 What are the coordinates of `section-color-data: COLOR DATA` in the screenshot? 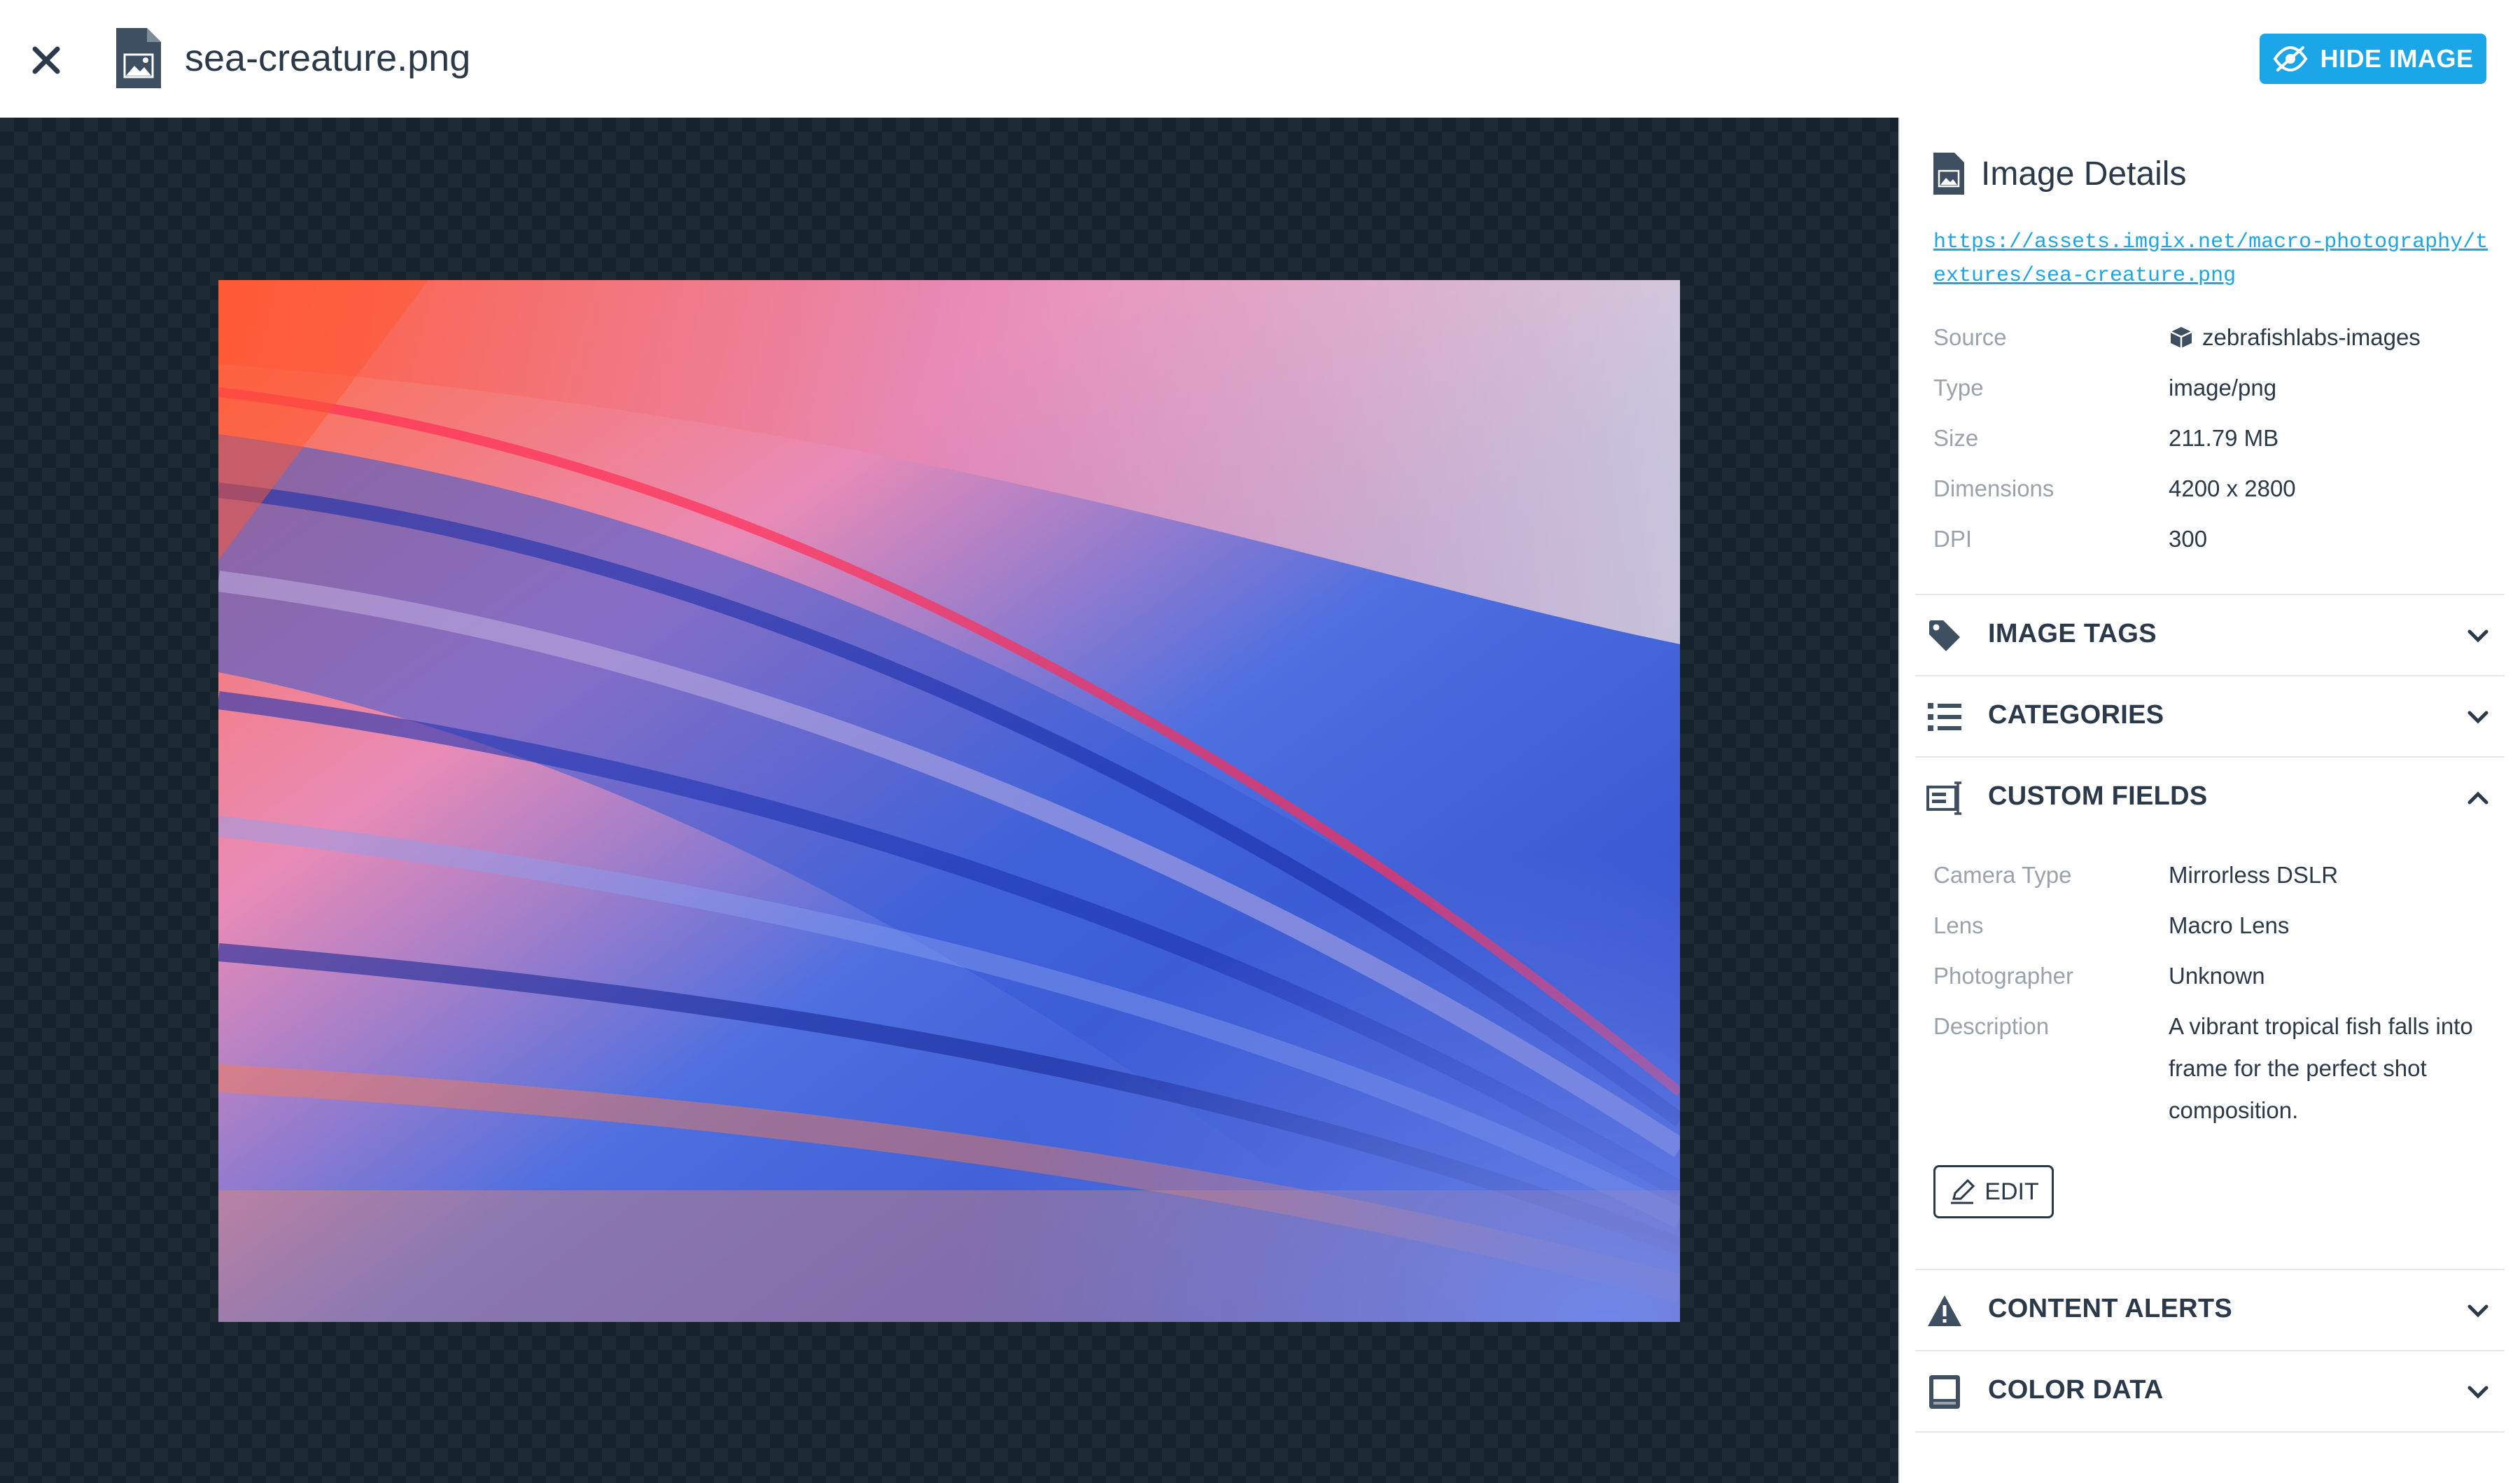 It's located at (2210, 1391).